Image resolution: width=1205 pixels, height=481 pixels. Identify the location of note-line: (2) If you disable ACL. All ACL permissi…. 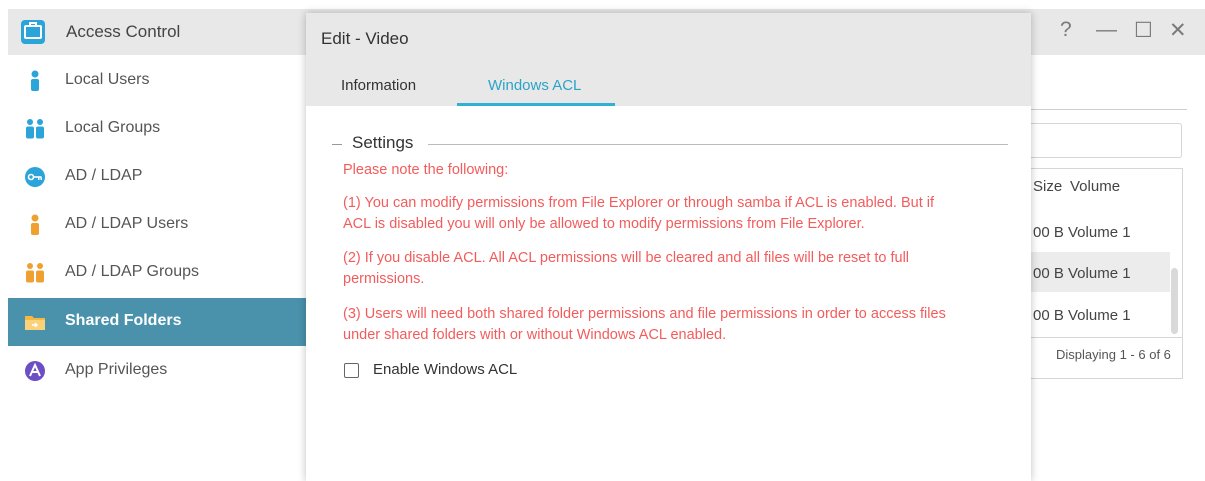
(626, 258).